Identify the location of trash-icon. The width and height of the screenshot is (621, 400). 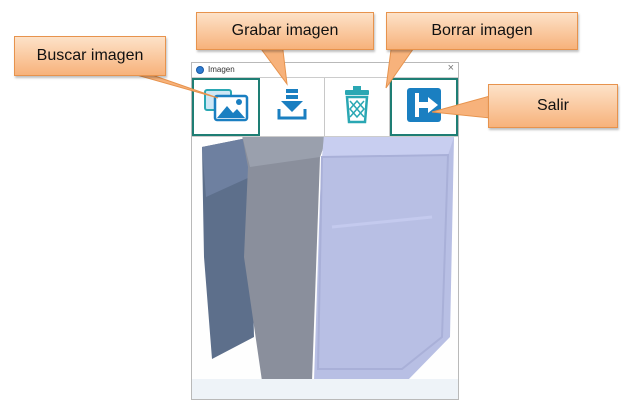
(357, 107).